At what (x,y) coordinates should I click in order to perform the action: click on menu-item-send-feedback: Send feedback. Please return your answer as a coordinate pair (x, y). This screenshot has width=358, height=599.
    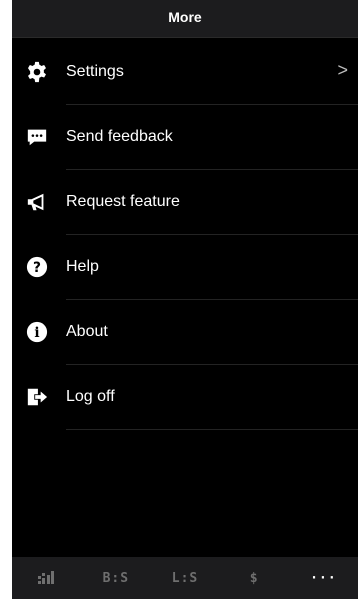
    Looking at the image, I should click on (185, 137).